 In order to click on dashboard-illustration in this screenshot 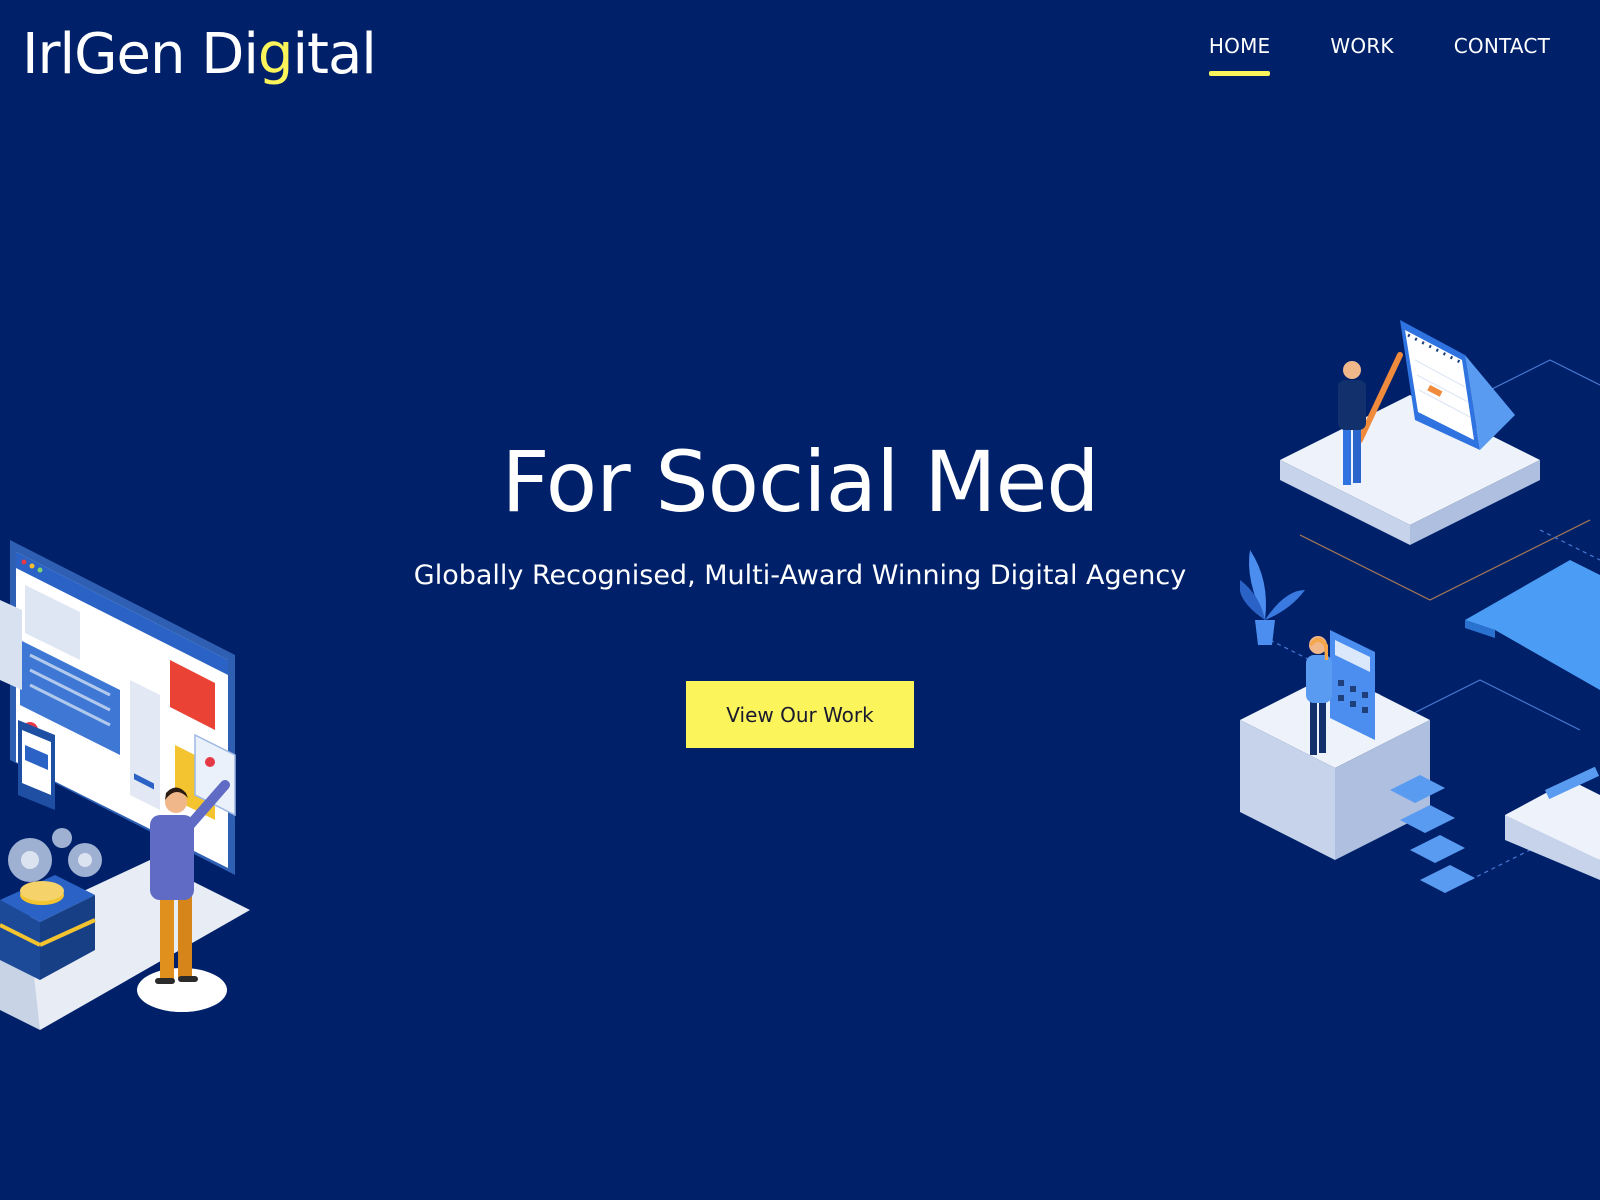, I will do `click(125, 785)`.